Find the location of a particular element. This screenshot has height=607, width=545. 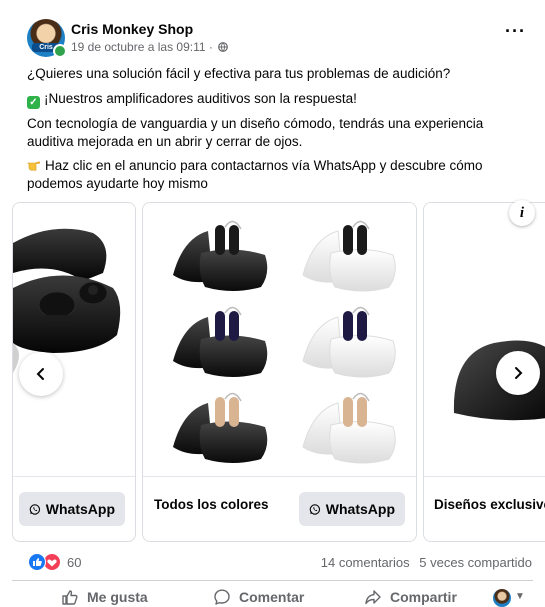

pointing-hand-icon is located at coordinates (34, 166).